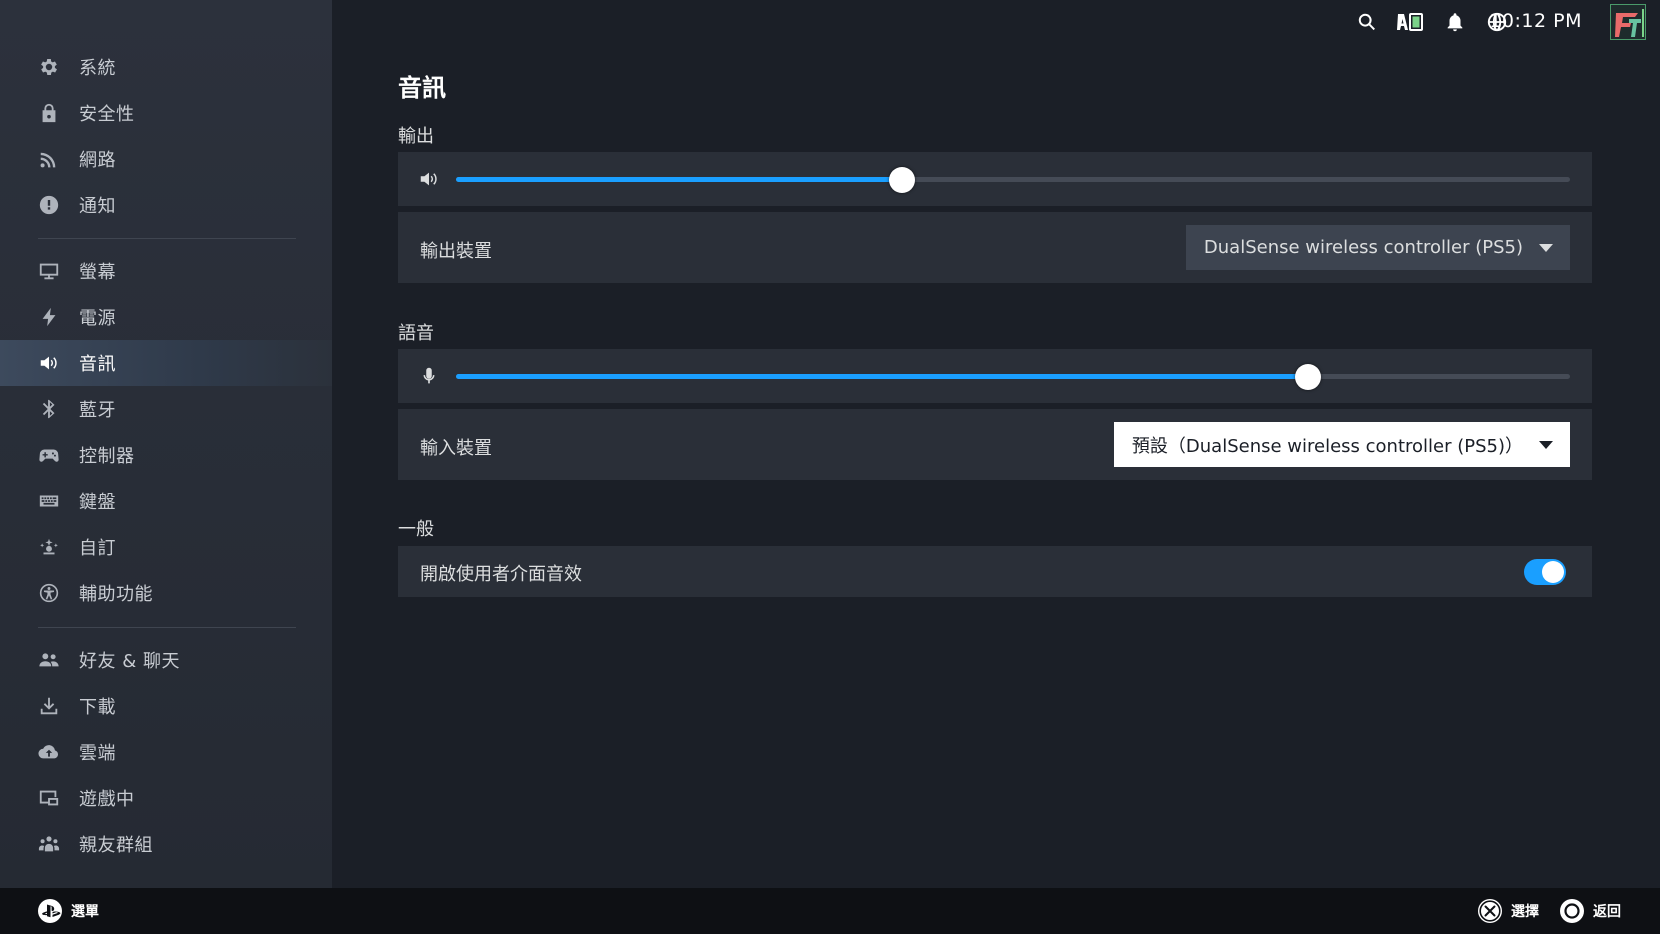 The width and height of the screenshot is (1660, 934). I want to click on sidebar-item-power: 電源, so click(166, 317).